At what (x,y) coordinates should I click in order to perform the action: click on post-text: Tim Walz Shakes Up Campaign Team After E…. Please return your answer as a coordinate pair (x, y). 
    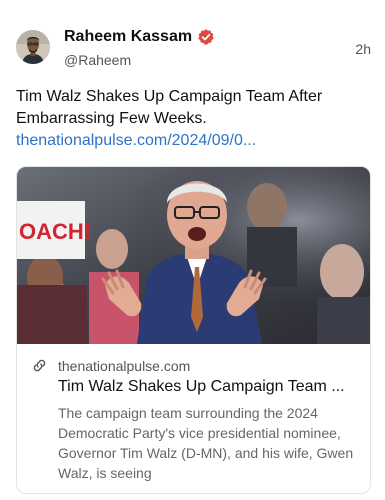
    Looking at the image, I should click on (191, 119).